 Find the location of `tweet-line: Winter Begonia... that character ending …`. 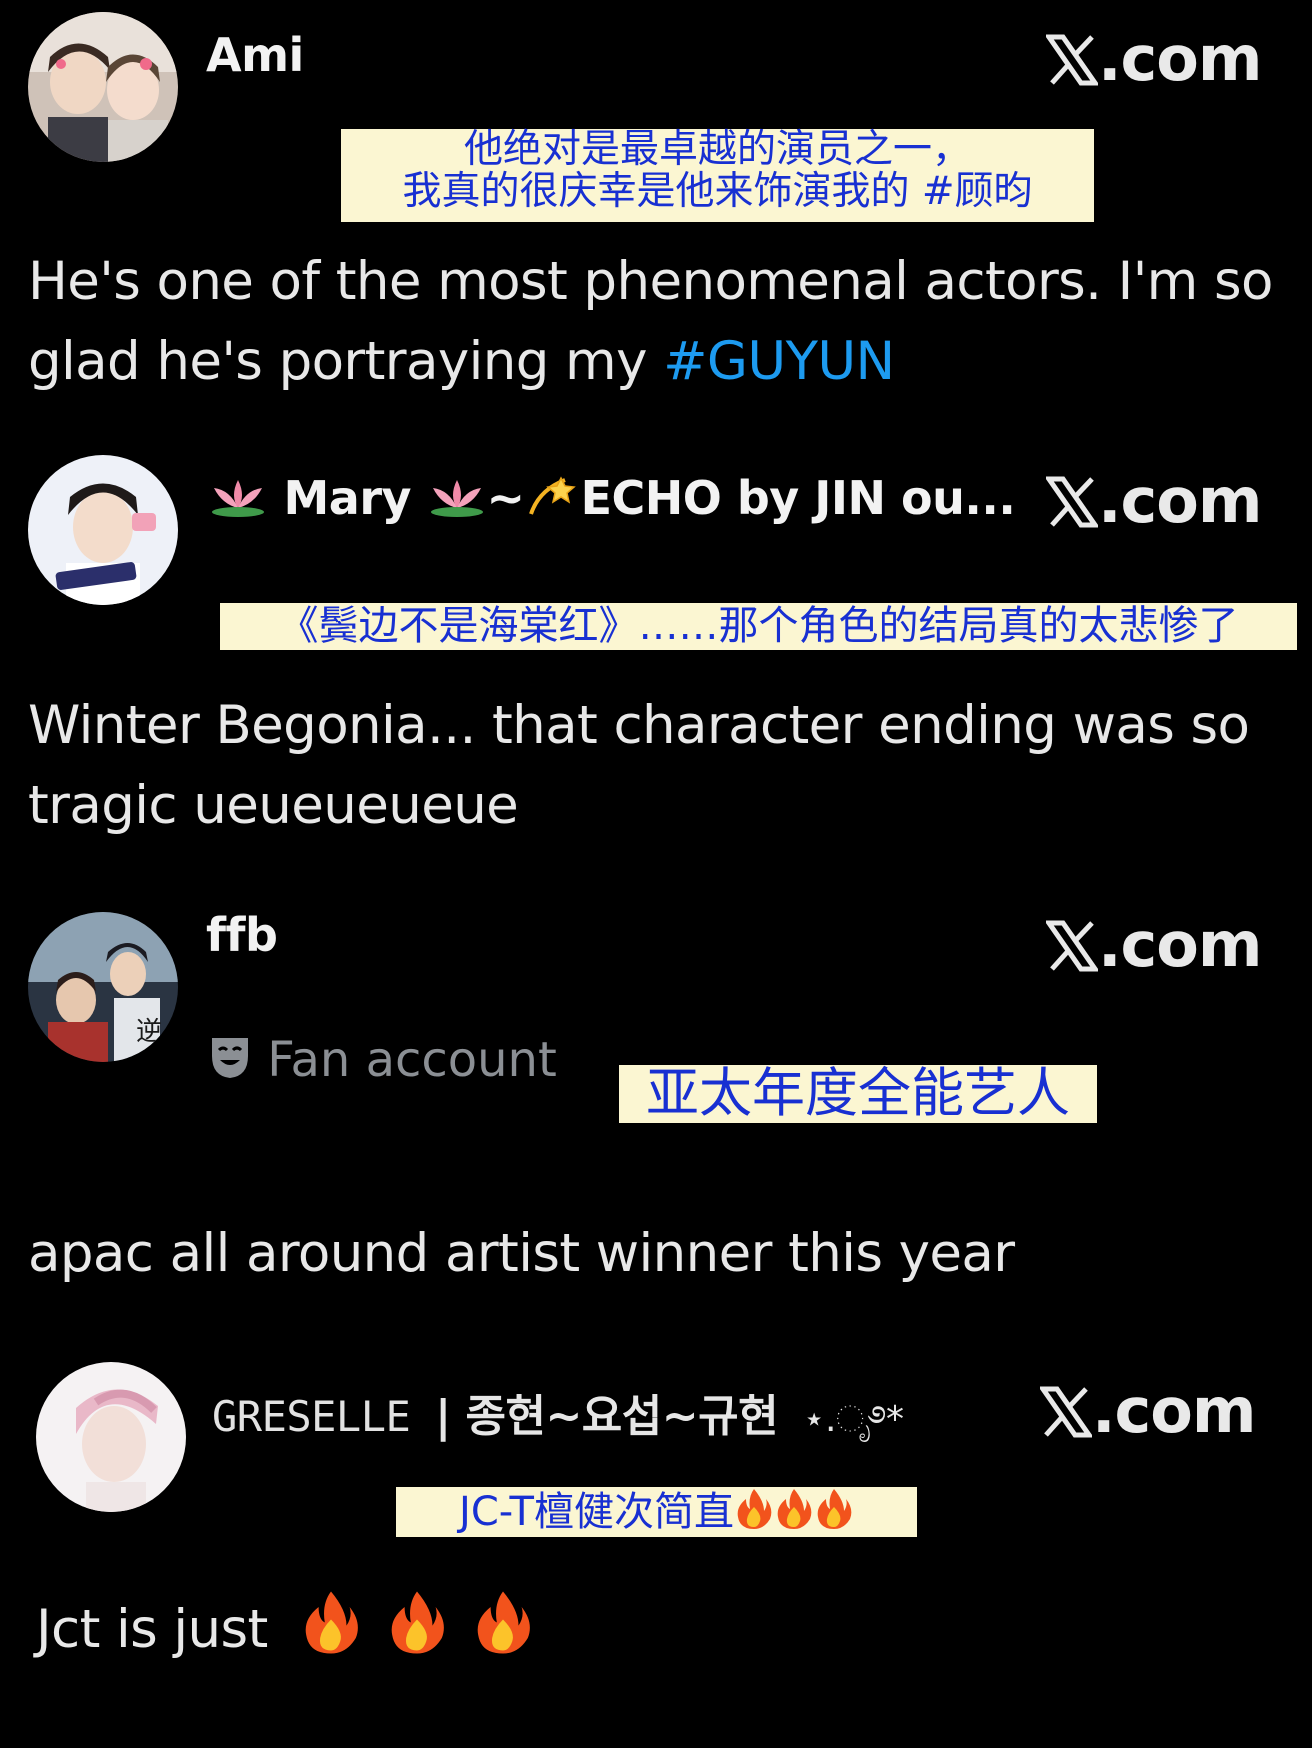

tweet-line: Winter Begonia... that character ending … is located at coordinates (639, 725).